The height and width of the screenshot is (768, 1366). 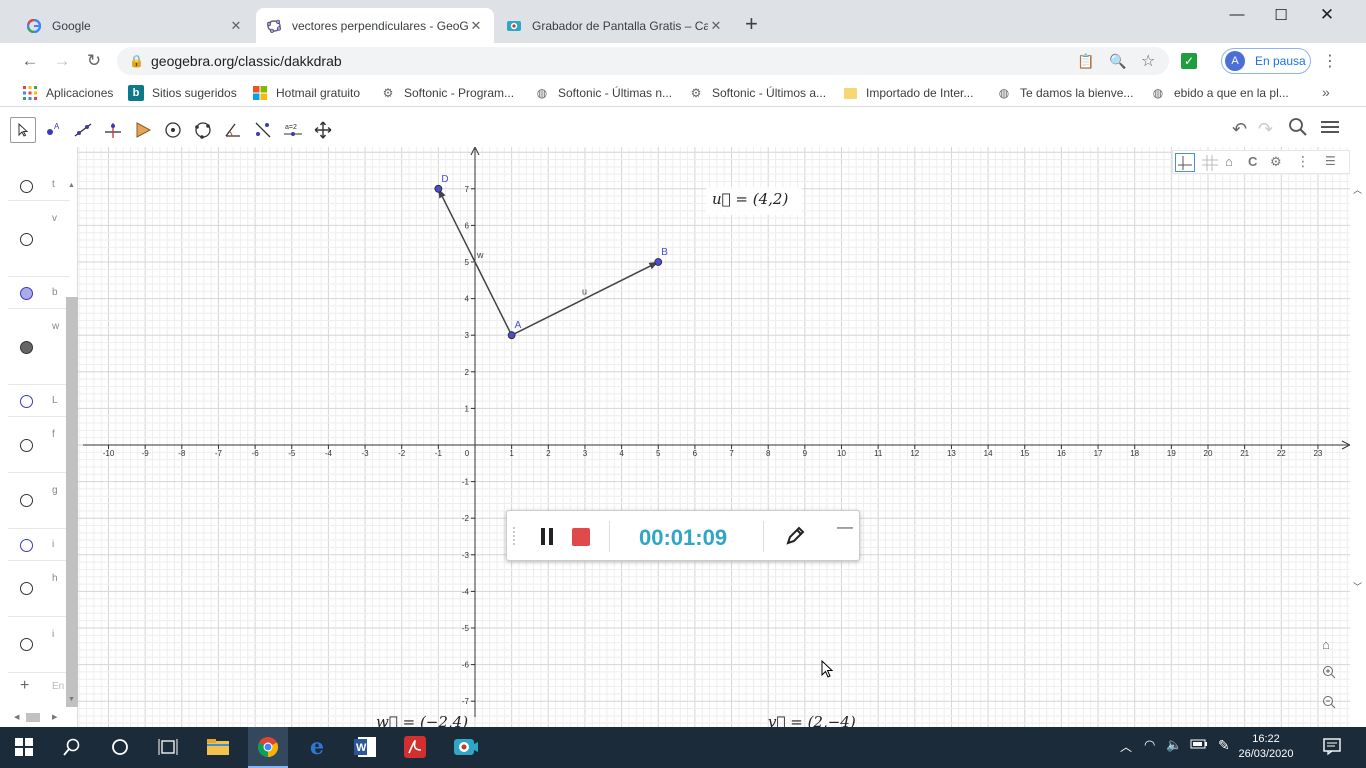 I want to click on cortana-icon, so click(x=120, y=747).